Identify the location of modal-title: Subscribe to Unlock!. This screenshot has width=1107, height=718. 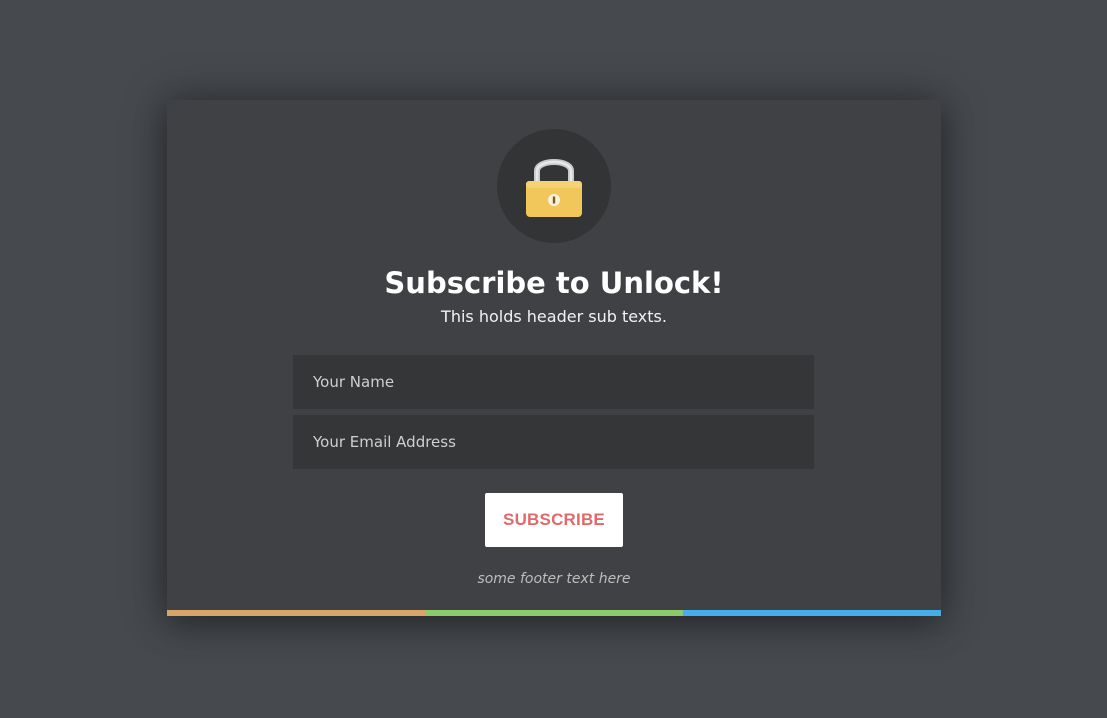
(554, 283).